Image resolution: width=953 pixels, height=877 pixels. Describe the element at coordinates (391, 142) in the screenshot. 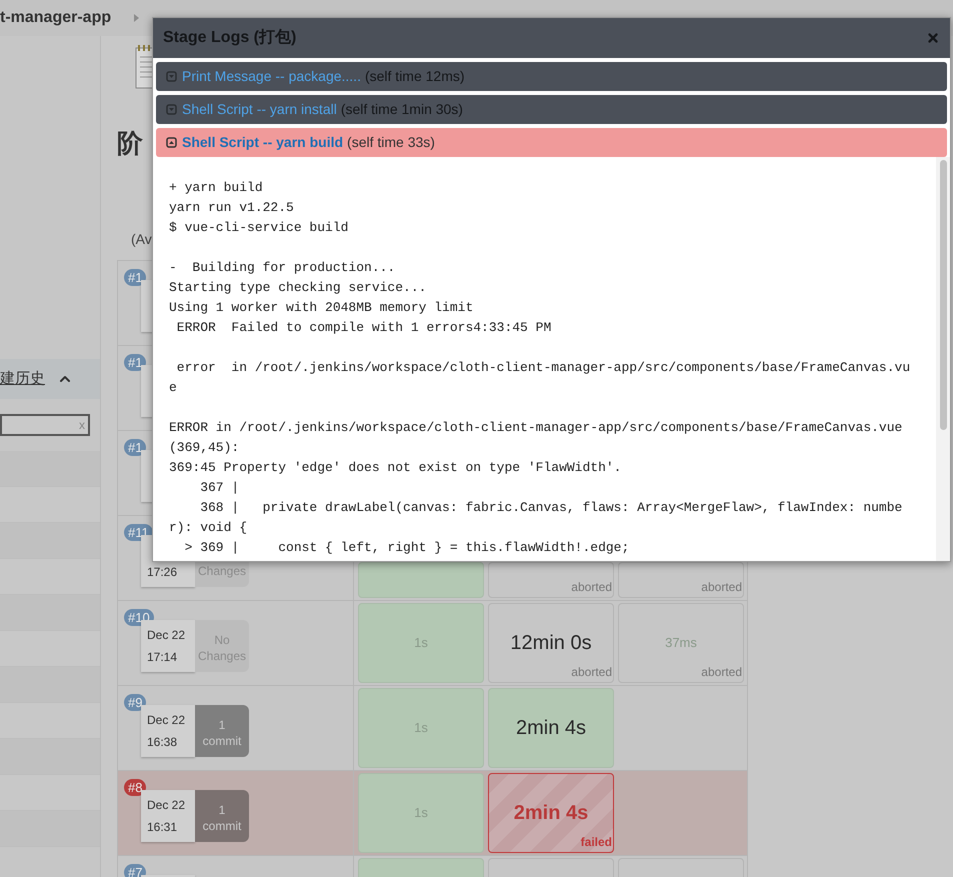

I see `step-self-time: (self time 33s)` at that location.